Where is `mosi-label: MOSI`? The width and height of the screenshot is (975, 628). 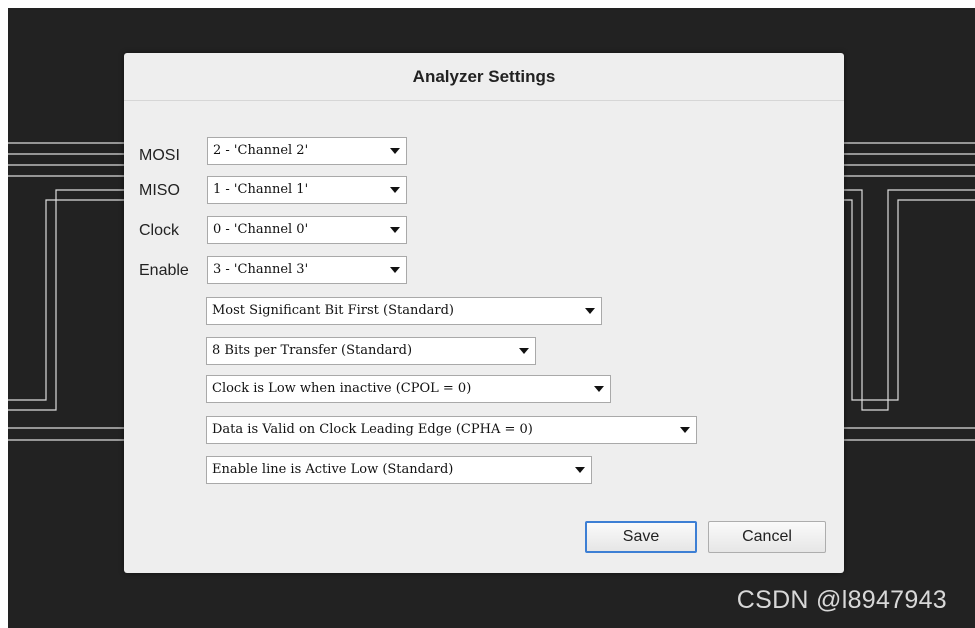 mosi-label: MOSI is located at coordinates (159, 155).